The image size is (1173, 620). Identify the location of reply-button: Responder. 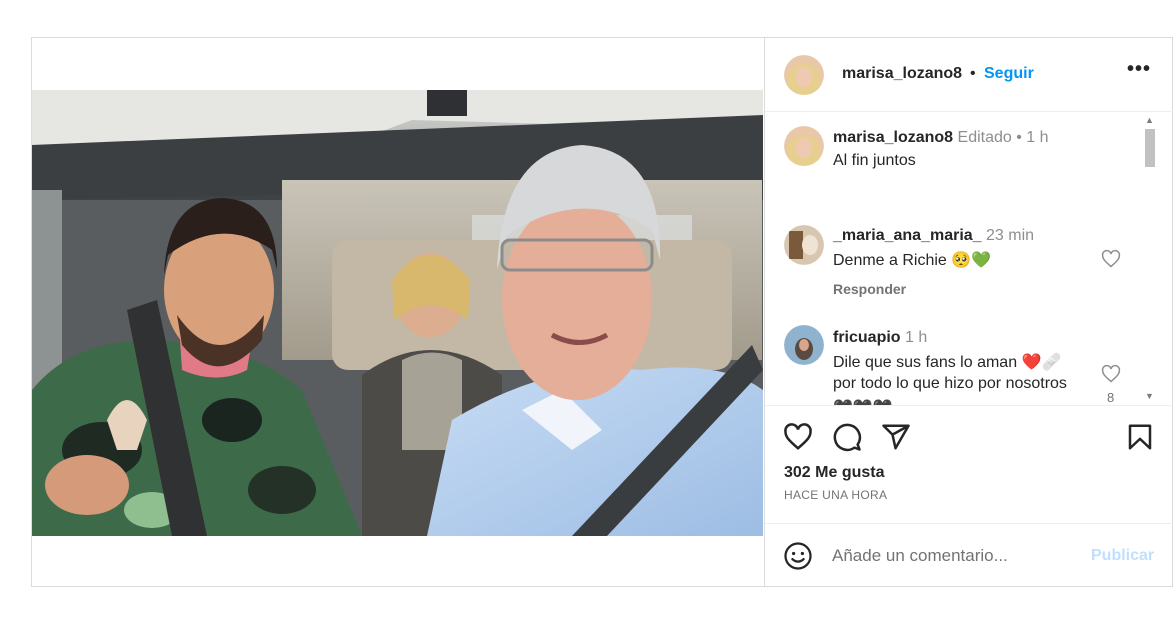
(869, 289).